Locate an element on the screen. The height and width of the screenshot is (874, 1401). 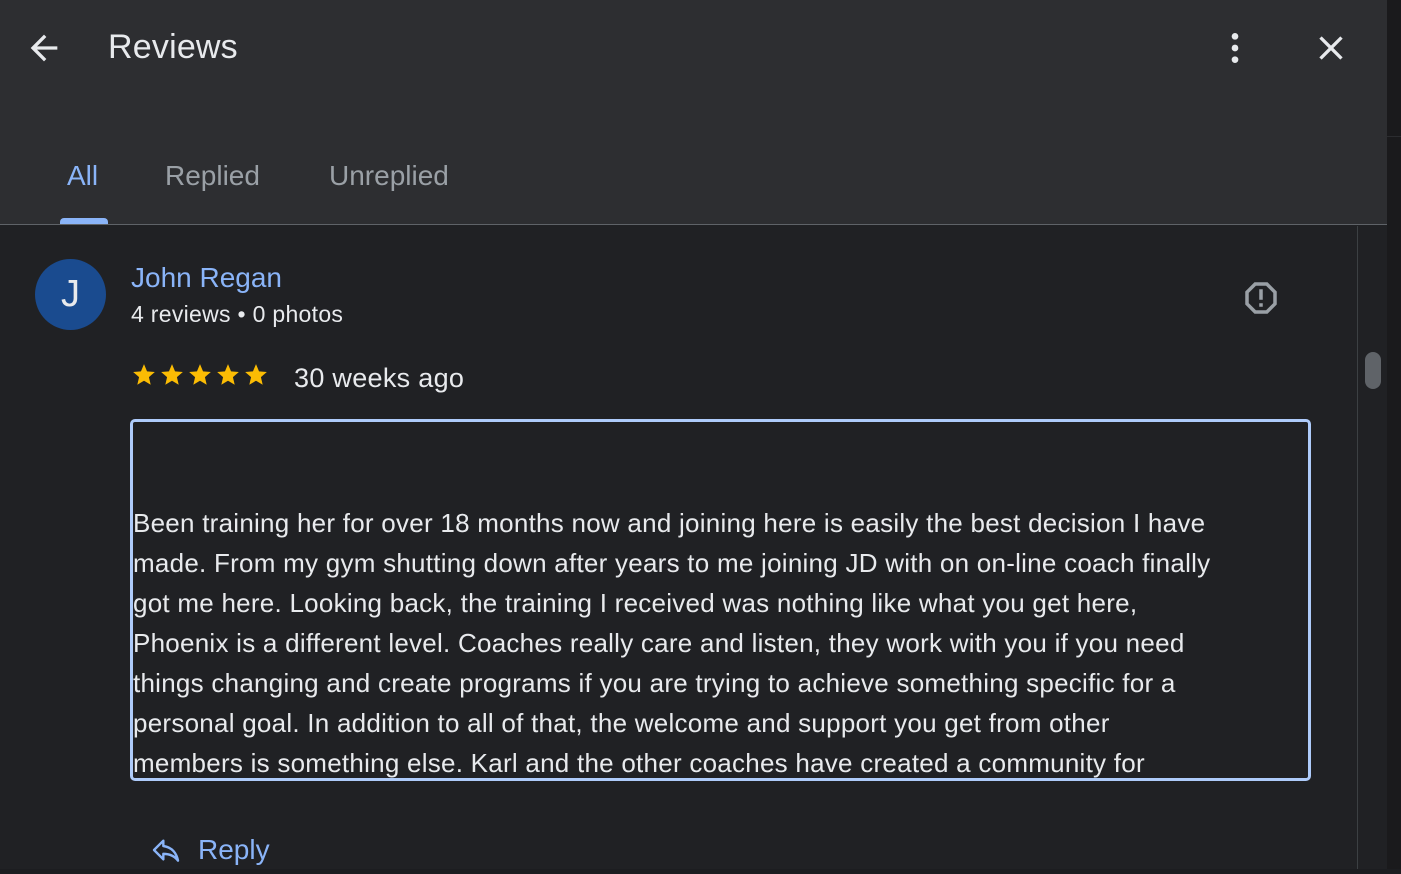
scrollbar is located at coordinates (1372, 547).